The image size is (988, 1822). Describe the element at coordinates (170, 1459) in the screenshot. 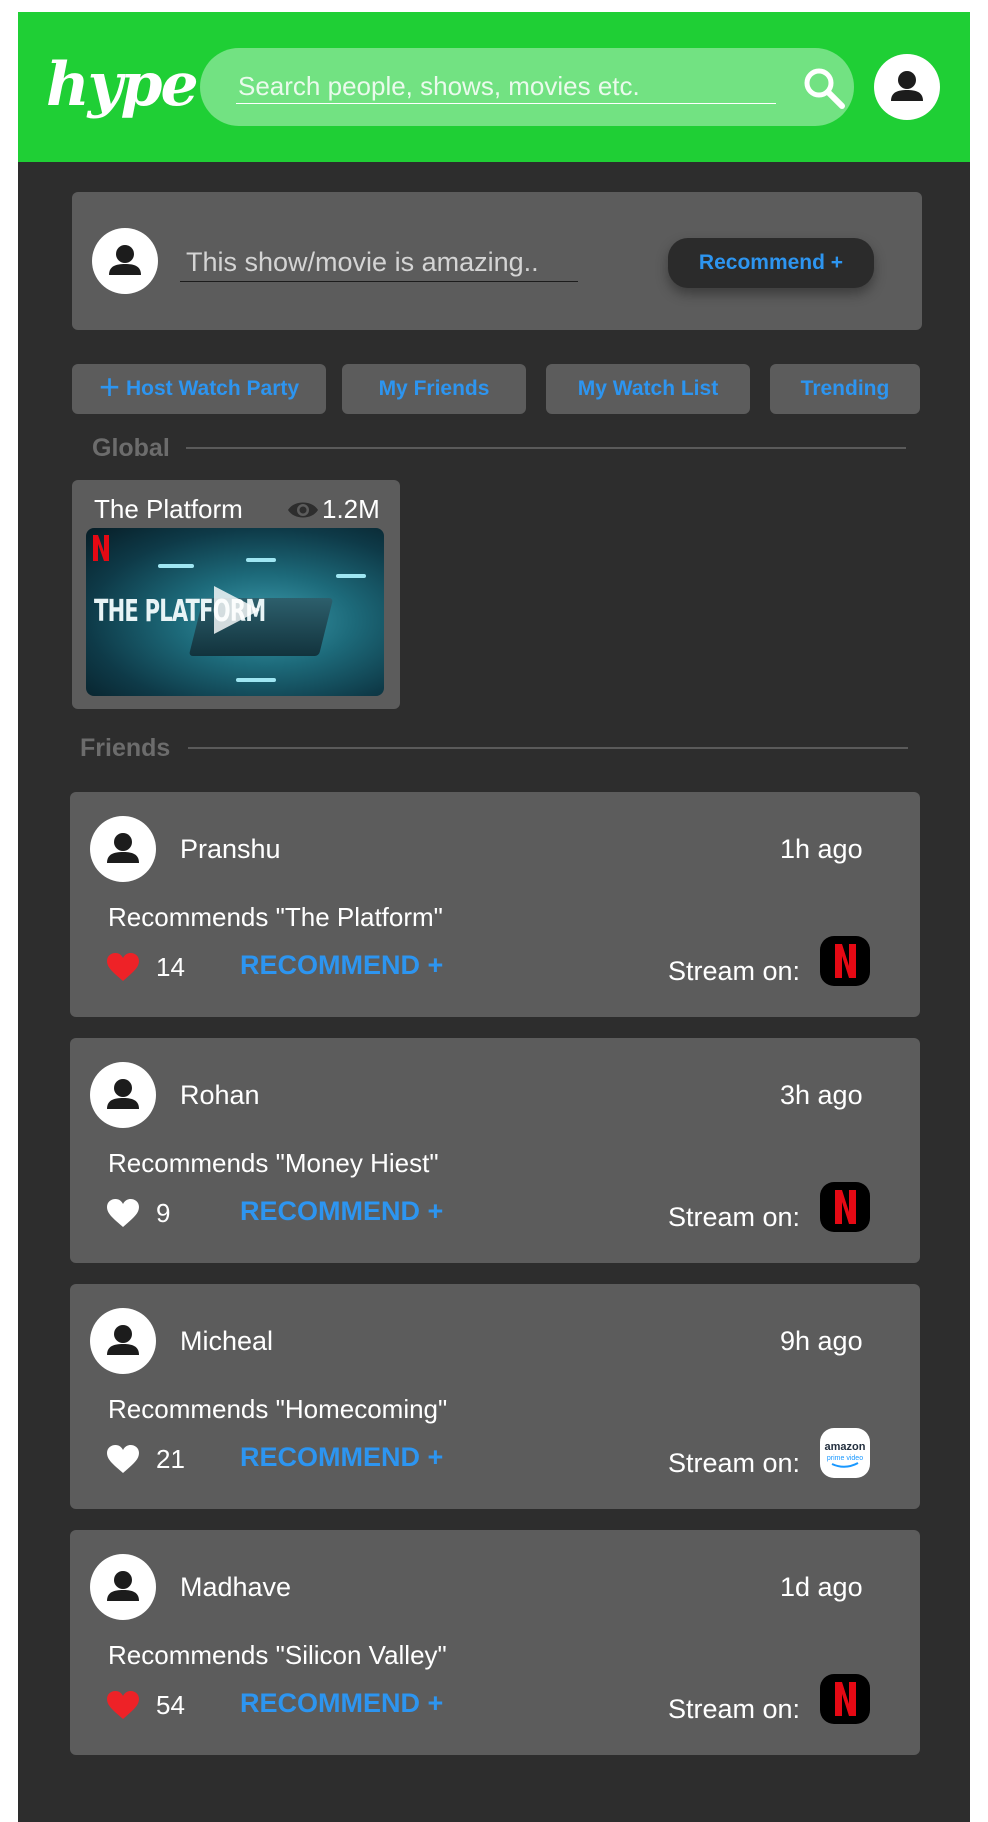

I see `like-count: 21` at that location.